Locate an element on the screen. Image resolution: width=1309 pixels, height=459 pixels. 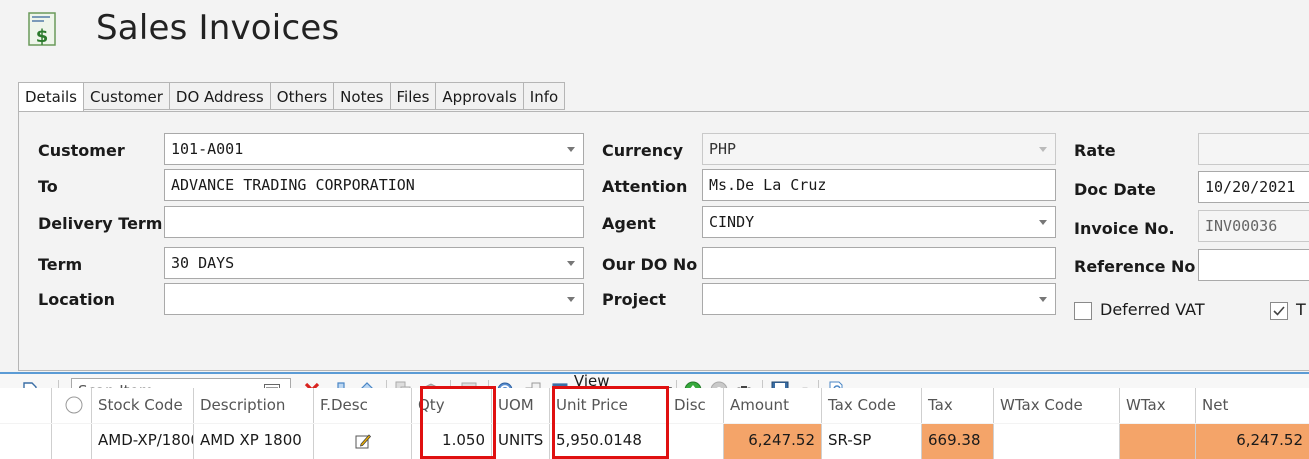
cell-stock-code: AMD-XP/1800 is located at coordinates (143, 441).